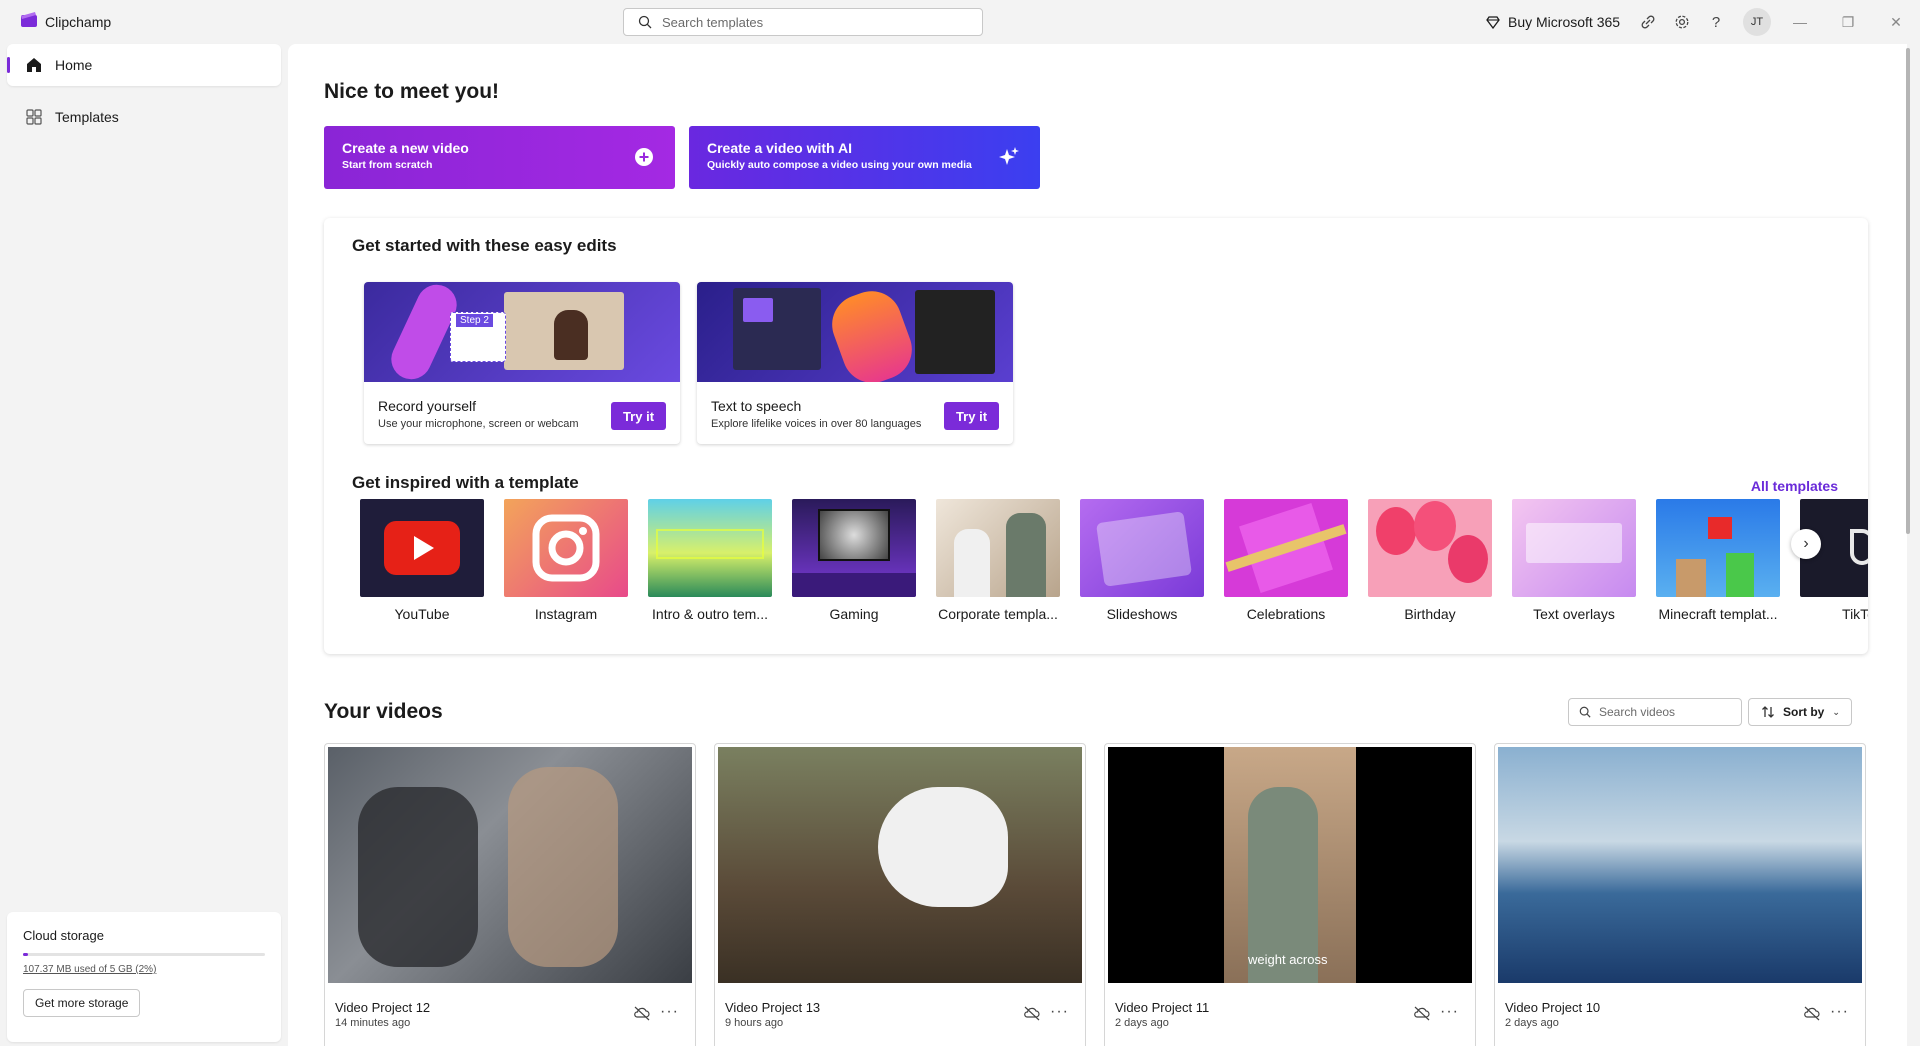 Image resolution: width=1920 pixels, height=1046 pixels. Describe the element at coordinates (1896, 22) in the screenshot. I see `close-icon: ✕` at that location.